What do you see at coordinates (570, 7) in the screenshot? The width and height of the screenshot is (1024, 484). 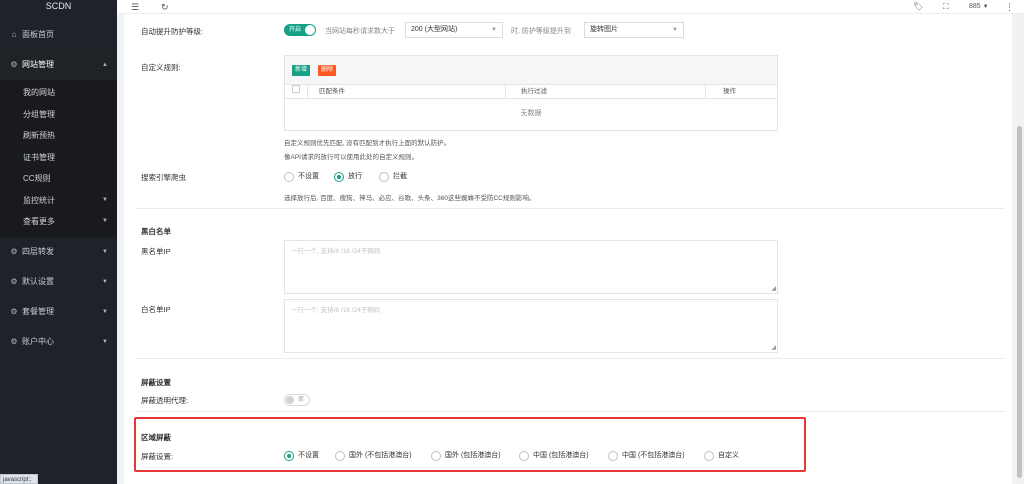 I see `top-bar: ☰ ↻ 🏷 ⛶ 885 ▼ ⋮` at bounding box center [570, 7].